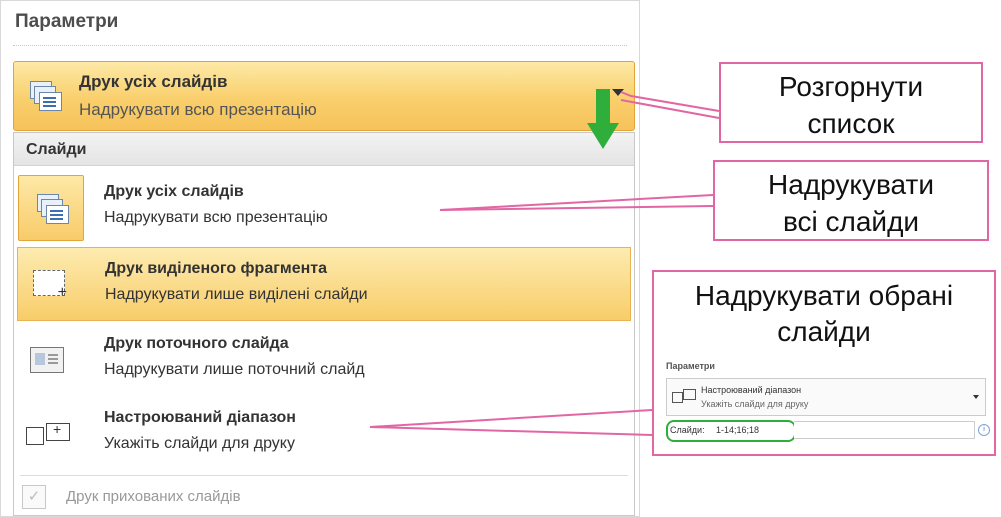 This screenshot has width=1001, height=517. I want to click on mini-dropdown-subtitle: Укажіть слайди для друку, so click(755, 404).